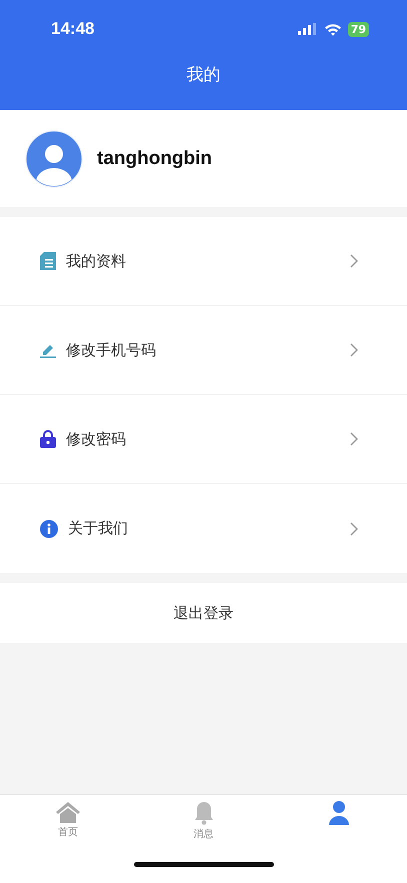 This screenshot has width=407, height=883. Describe the element at coordinates (203, 261) in the screenshot. I see `menu-item: 我的资料` at that location.